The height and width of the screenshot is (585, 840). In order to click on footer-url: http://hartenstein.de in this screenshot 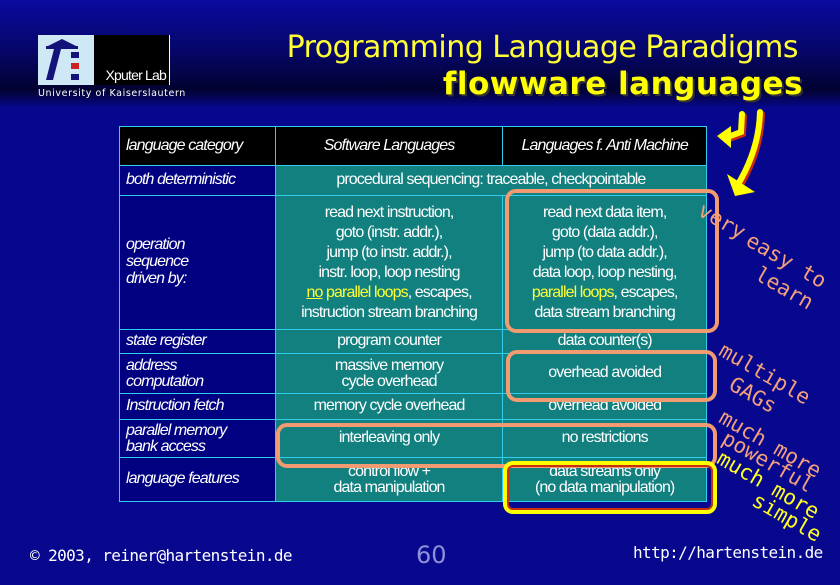, I will do `click(728, 552)`.